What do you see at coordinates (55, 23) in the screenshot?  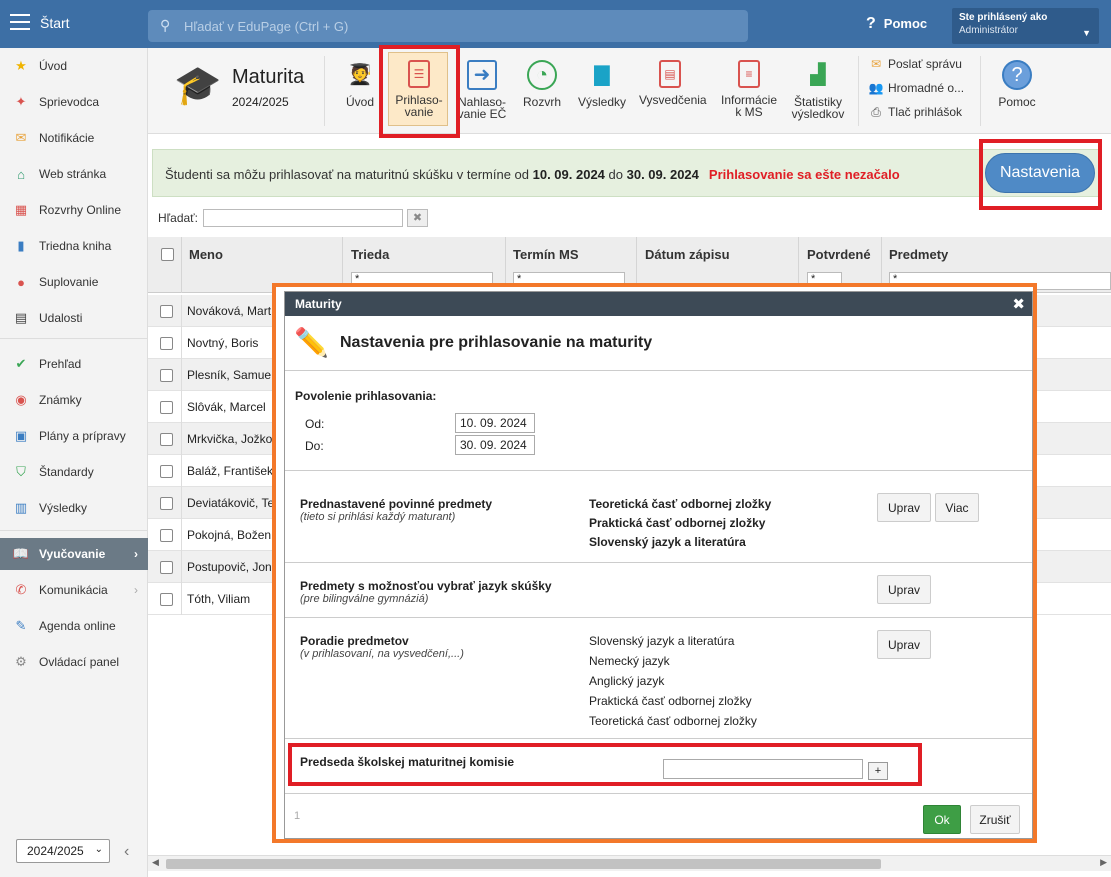 I see `start-link: Štart` at bounding box center [55, 23].